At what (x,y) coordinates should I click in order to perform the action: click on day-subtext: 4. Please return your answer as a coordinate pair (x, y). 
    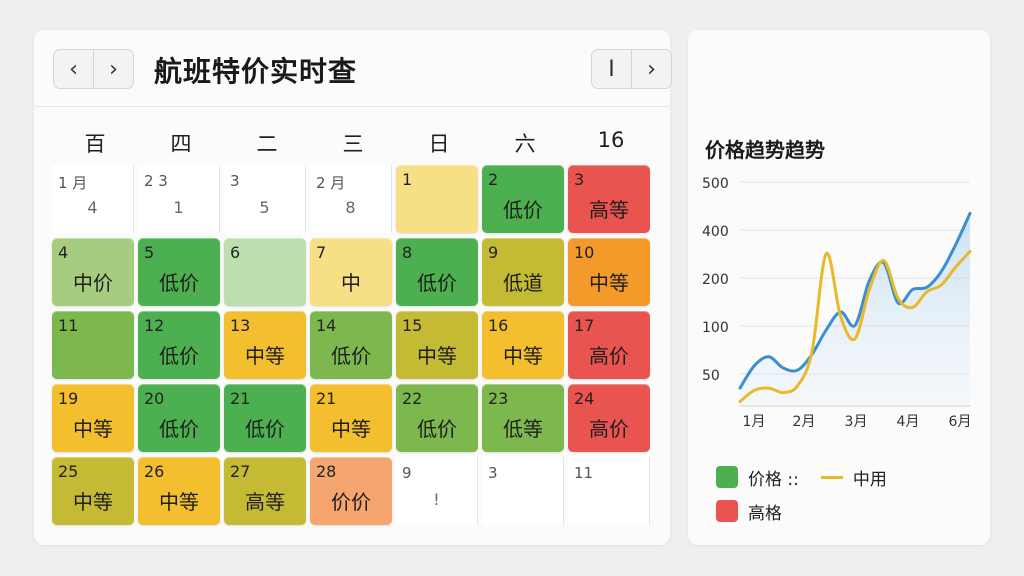
    Looking at the image, I should click on (92, 207).